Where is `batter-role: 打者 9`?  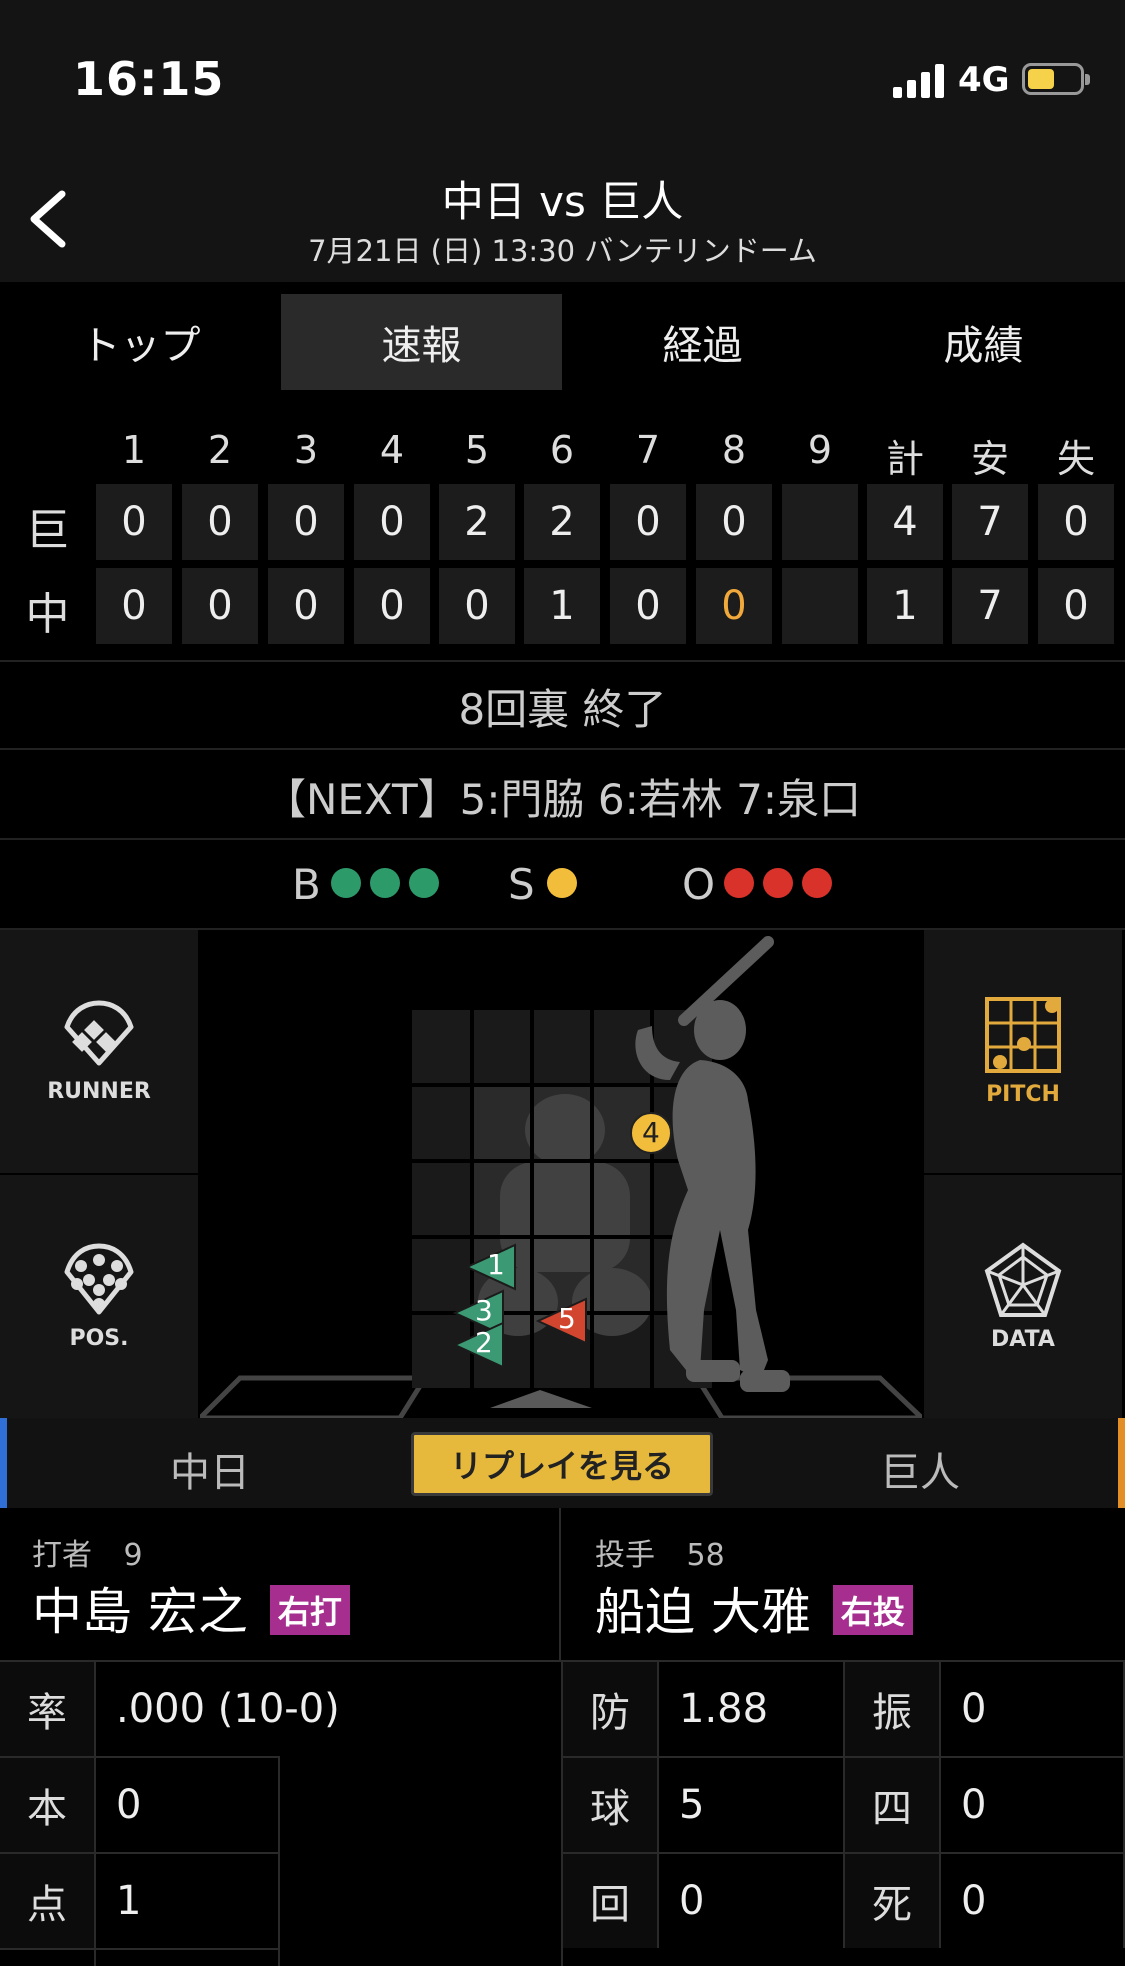 batter-role: 打者 9 is located at coordinates (87, 1552).